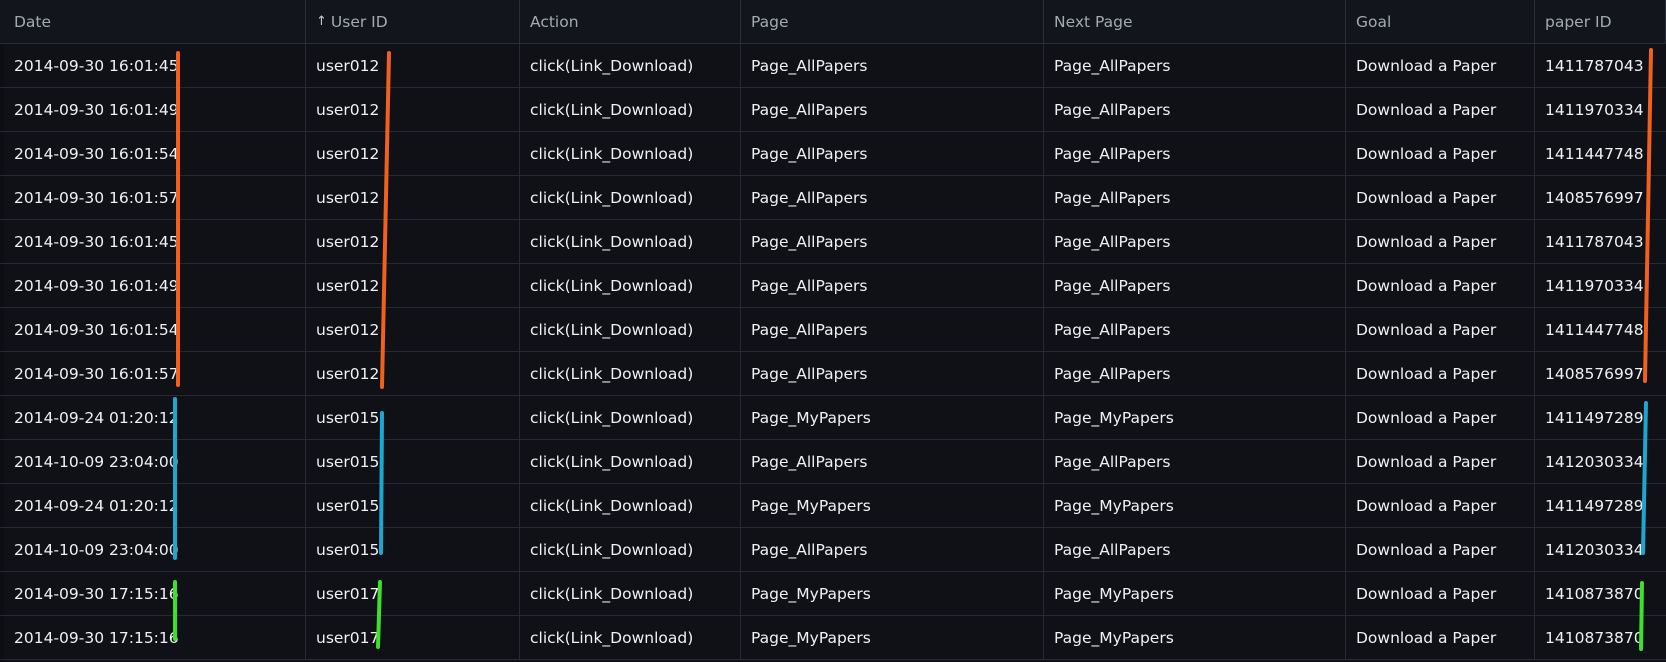 This screenshot has height=662, width=1666. What do you see at coordinates (155, 417) in the screenshot?
I see `cell-date: 2014-09-24 01:20:12` at bounding box center [155, 417].